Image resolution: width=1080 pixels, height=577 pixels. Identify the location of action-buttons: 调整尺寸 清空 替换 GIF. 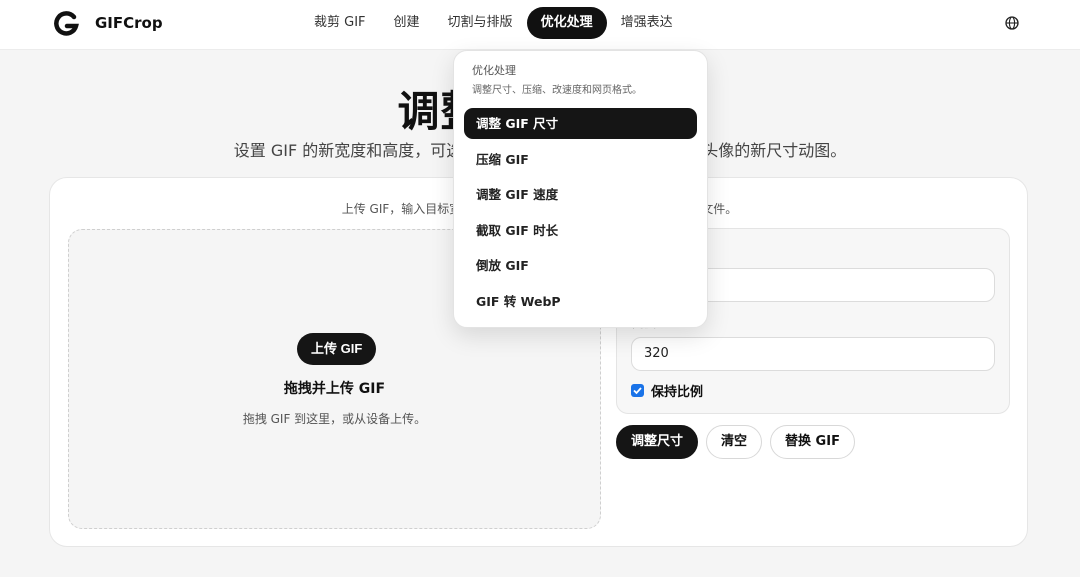
(735, 442).